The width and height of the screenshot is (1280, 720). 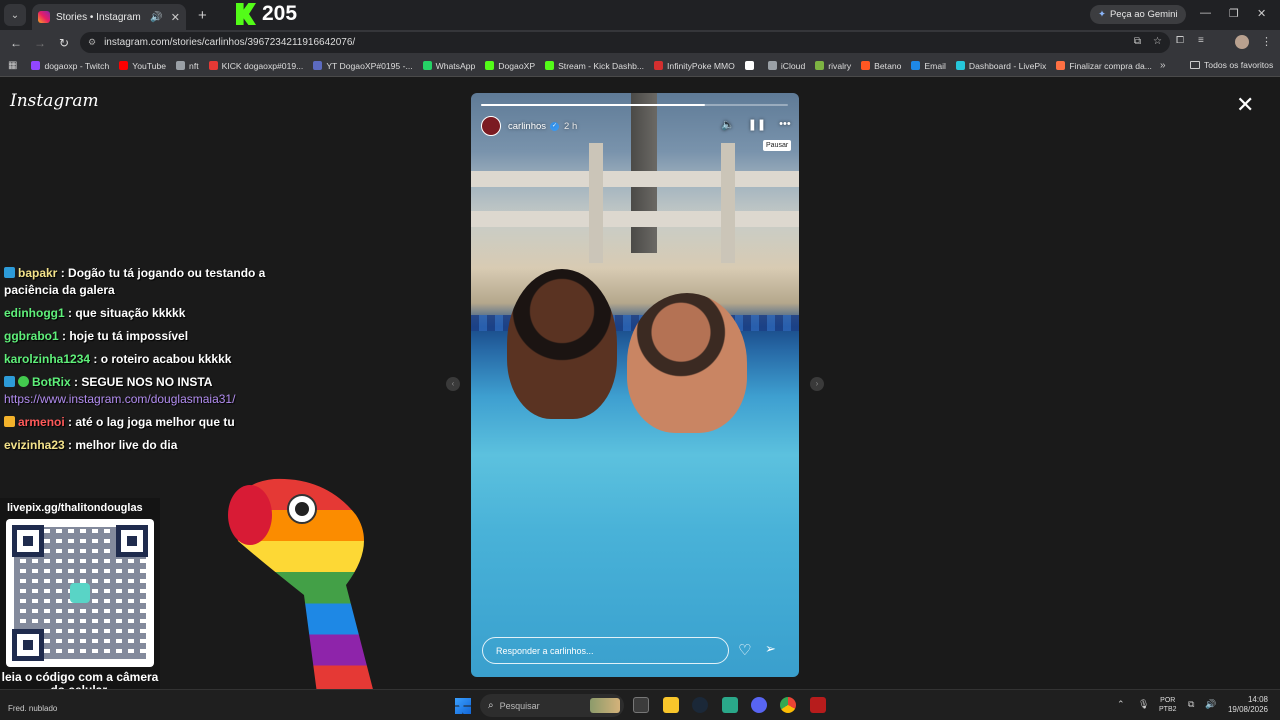 I want to click on bookmark-item: Betano, so click(x=881, y=66).